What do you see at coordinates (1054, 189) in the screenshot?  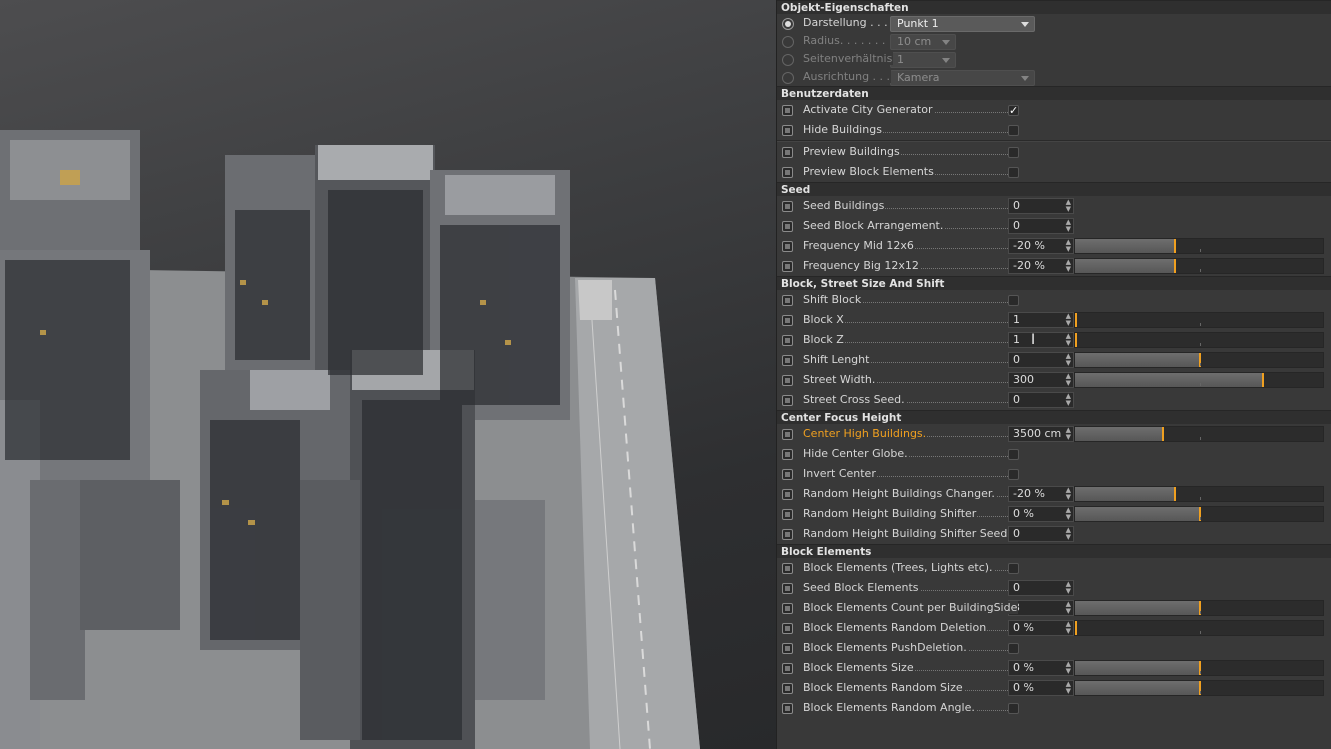 I see `section-header-seed: Seed` at bounding box center [1054, 189].